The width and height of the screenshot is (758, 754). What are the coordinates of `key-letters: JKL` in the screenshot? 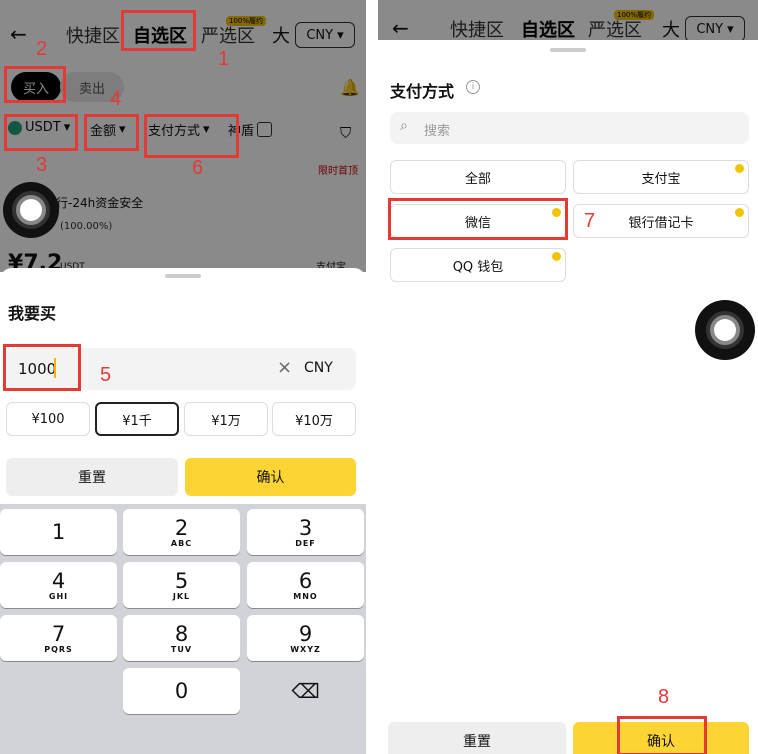 It's located at (181, 596).